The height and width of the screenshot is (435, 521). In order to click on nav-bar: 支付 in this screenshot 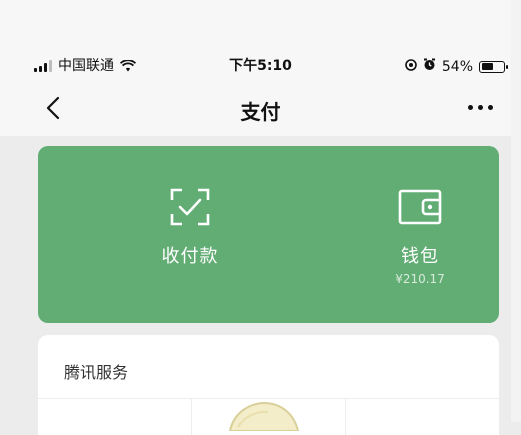, I will do `click(260, 108)`.